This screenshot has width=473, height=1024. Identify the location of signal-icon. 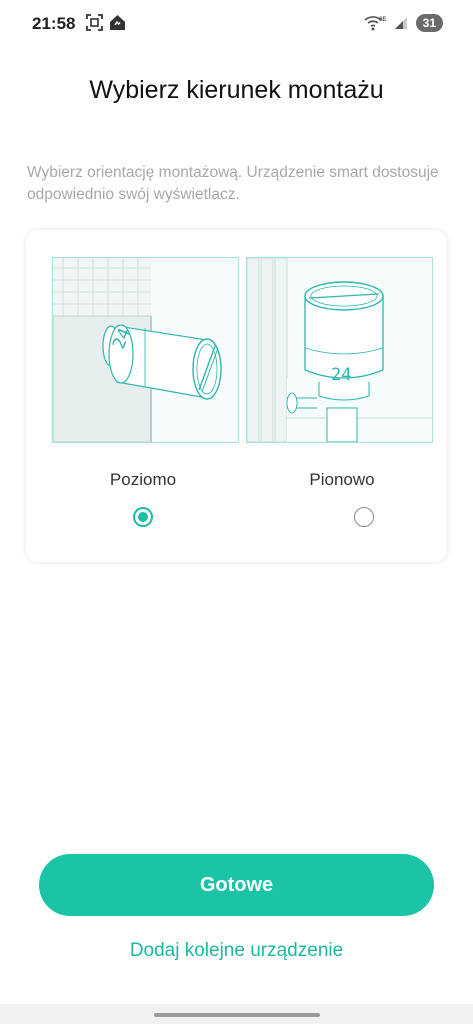
(400, 23).